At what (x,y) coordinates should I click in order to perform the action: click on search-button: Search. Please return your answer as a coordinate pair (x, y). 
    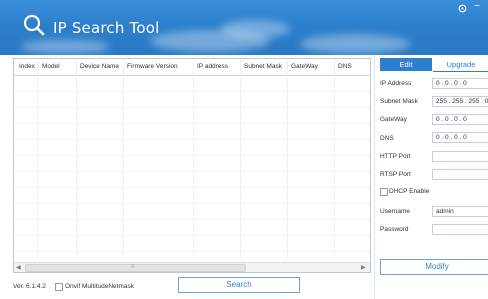
    Looking at the image, I should click on (239, 285).